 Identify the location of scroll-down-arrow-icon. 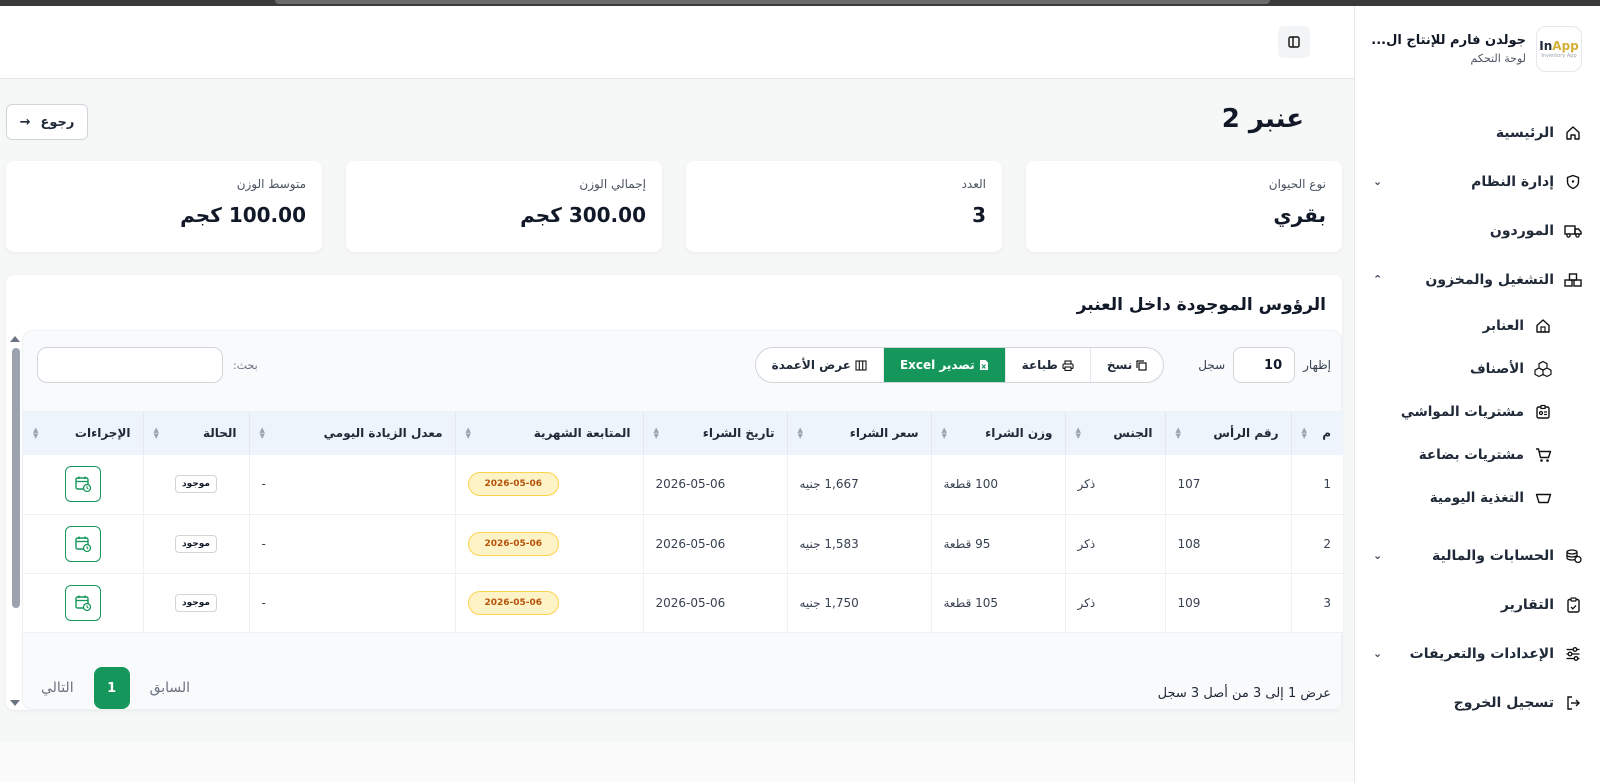
(15, 703).